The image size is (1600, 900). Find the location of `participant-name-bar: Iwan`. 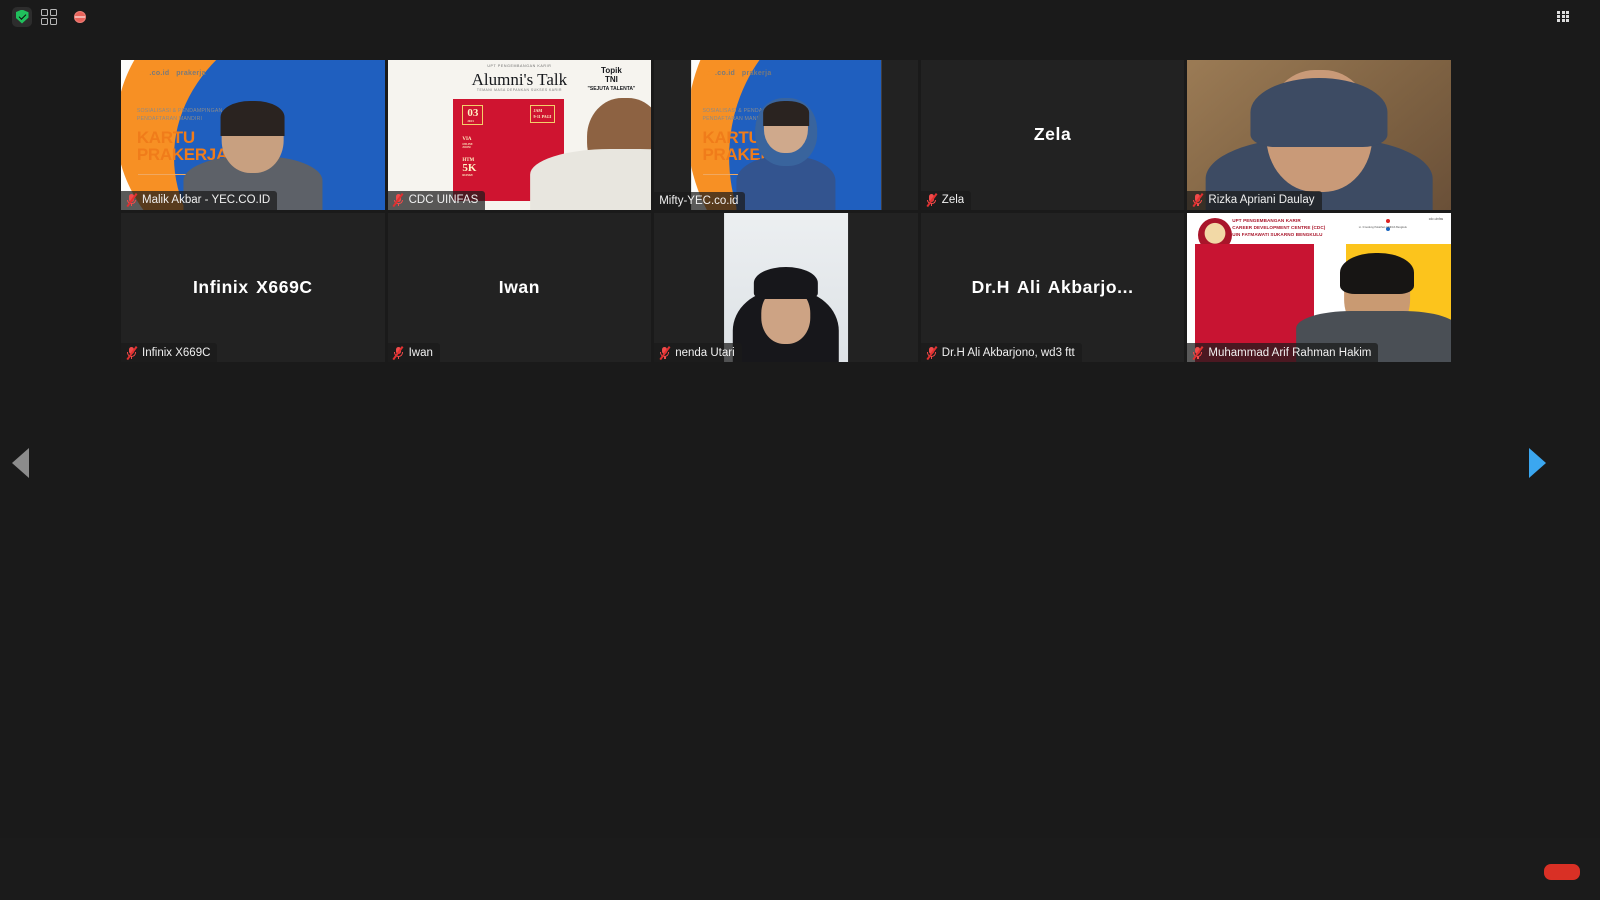

participant-name-bar: Iwan is located at coordinates (413, 353).